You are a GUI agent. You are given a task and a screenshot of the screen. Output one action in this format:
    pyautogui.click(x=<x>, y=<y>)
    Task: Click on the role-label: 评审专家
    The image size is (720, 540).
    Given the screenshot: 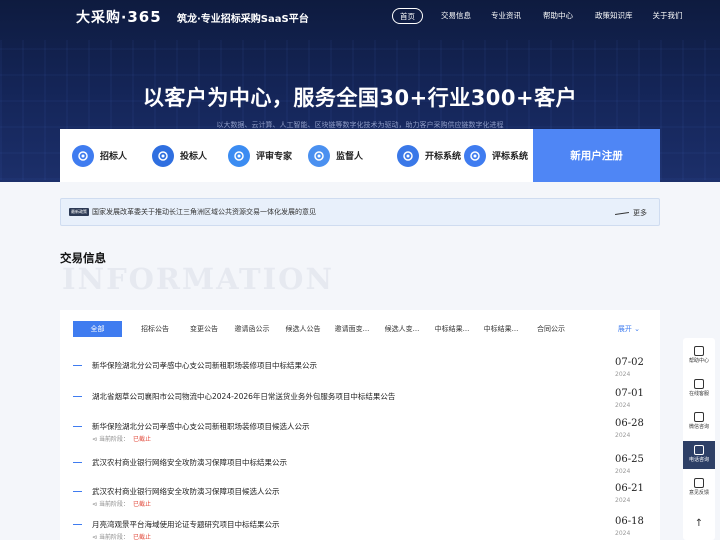 What is the action you would take?
    pyautogui.click(x=274, y=157)
    